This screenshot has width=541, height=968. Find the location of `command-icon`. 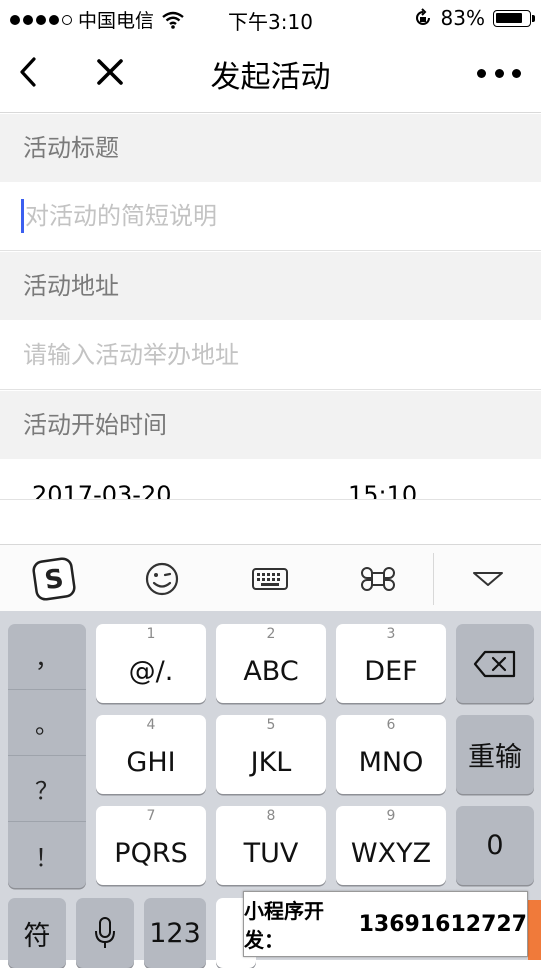

command-icon is located at coordinates (378, 579).